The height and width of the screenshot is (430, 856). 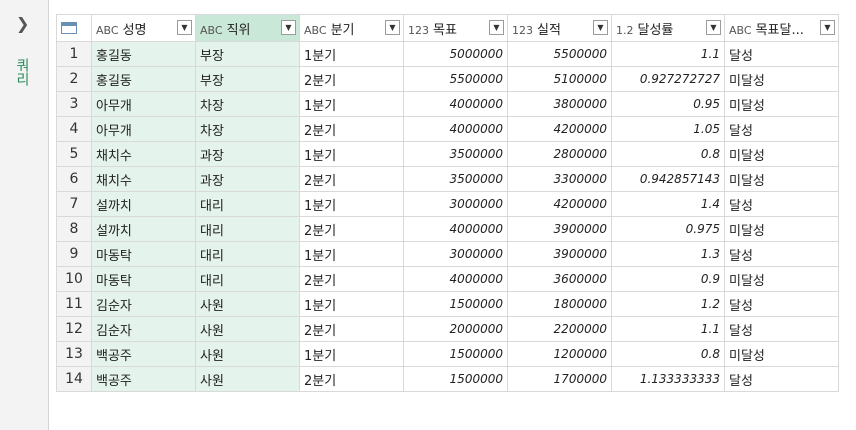 I want to click on target-cell: 5000000, so click(x=455, y=54).